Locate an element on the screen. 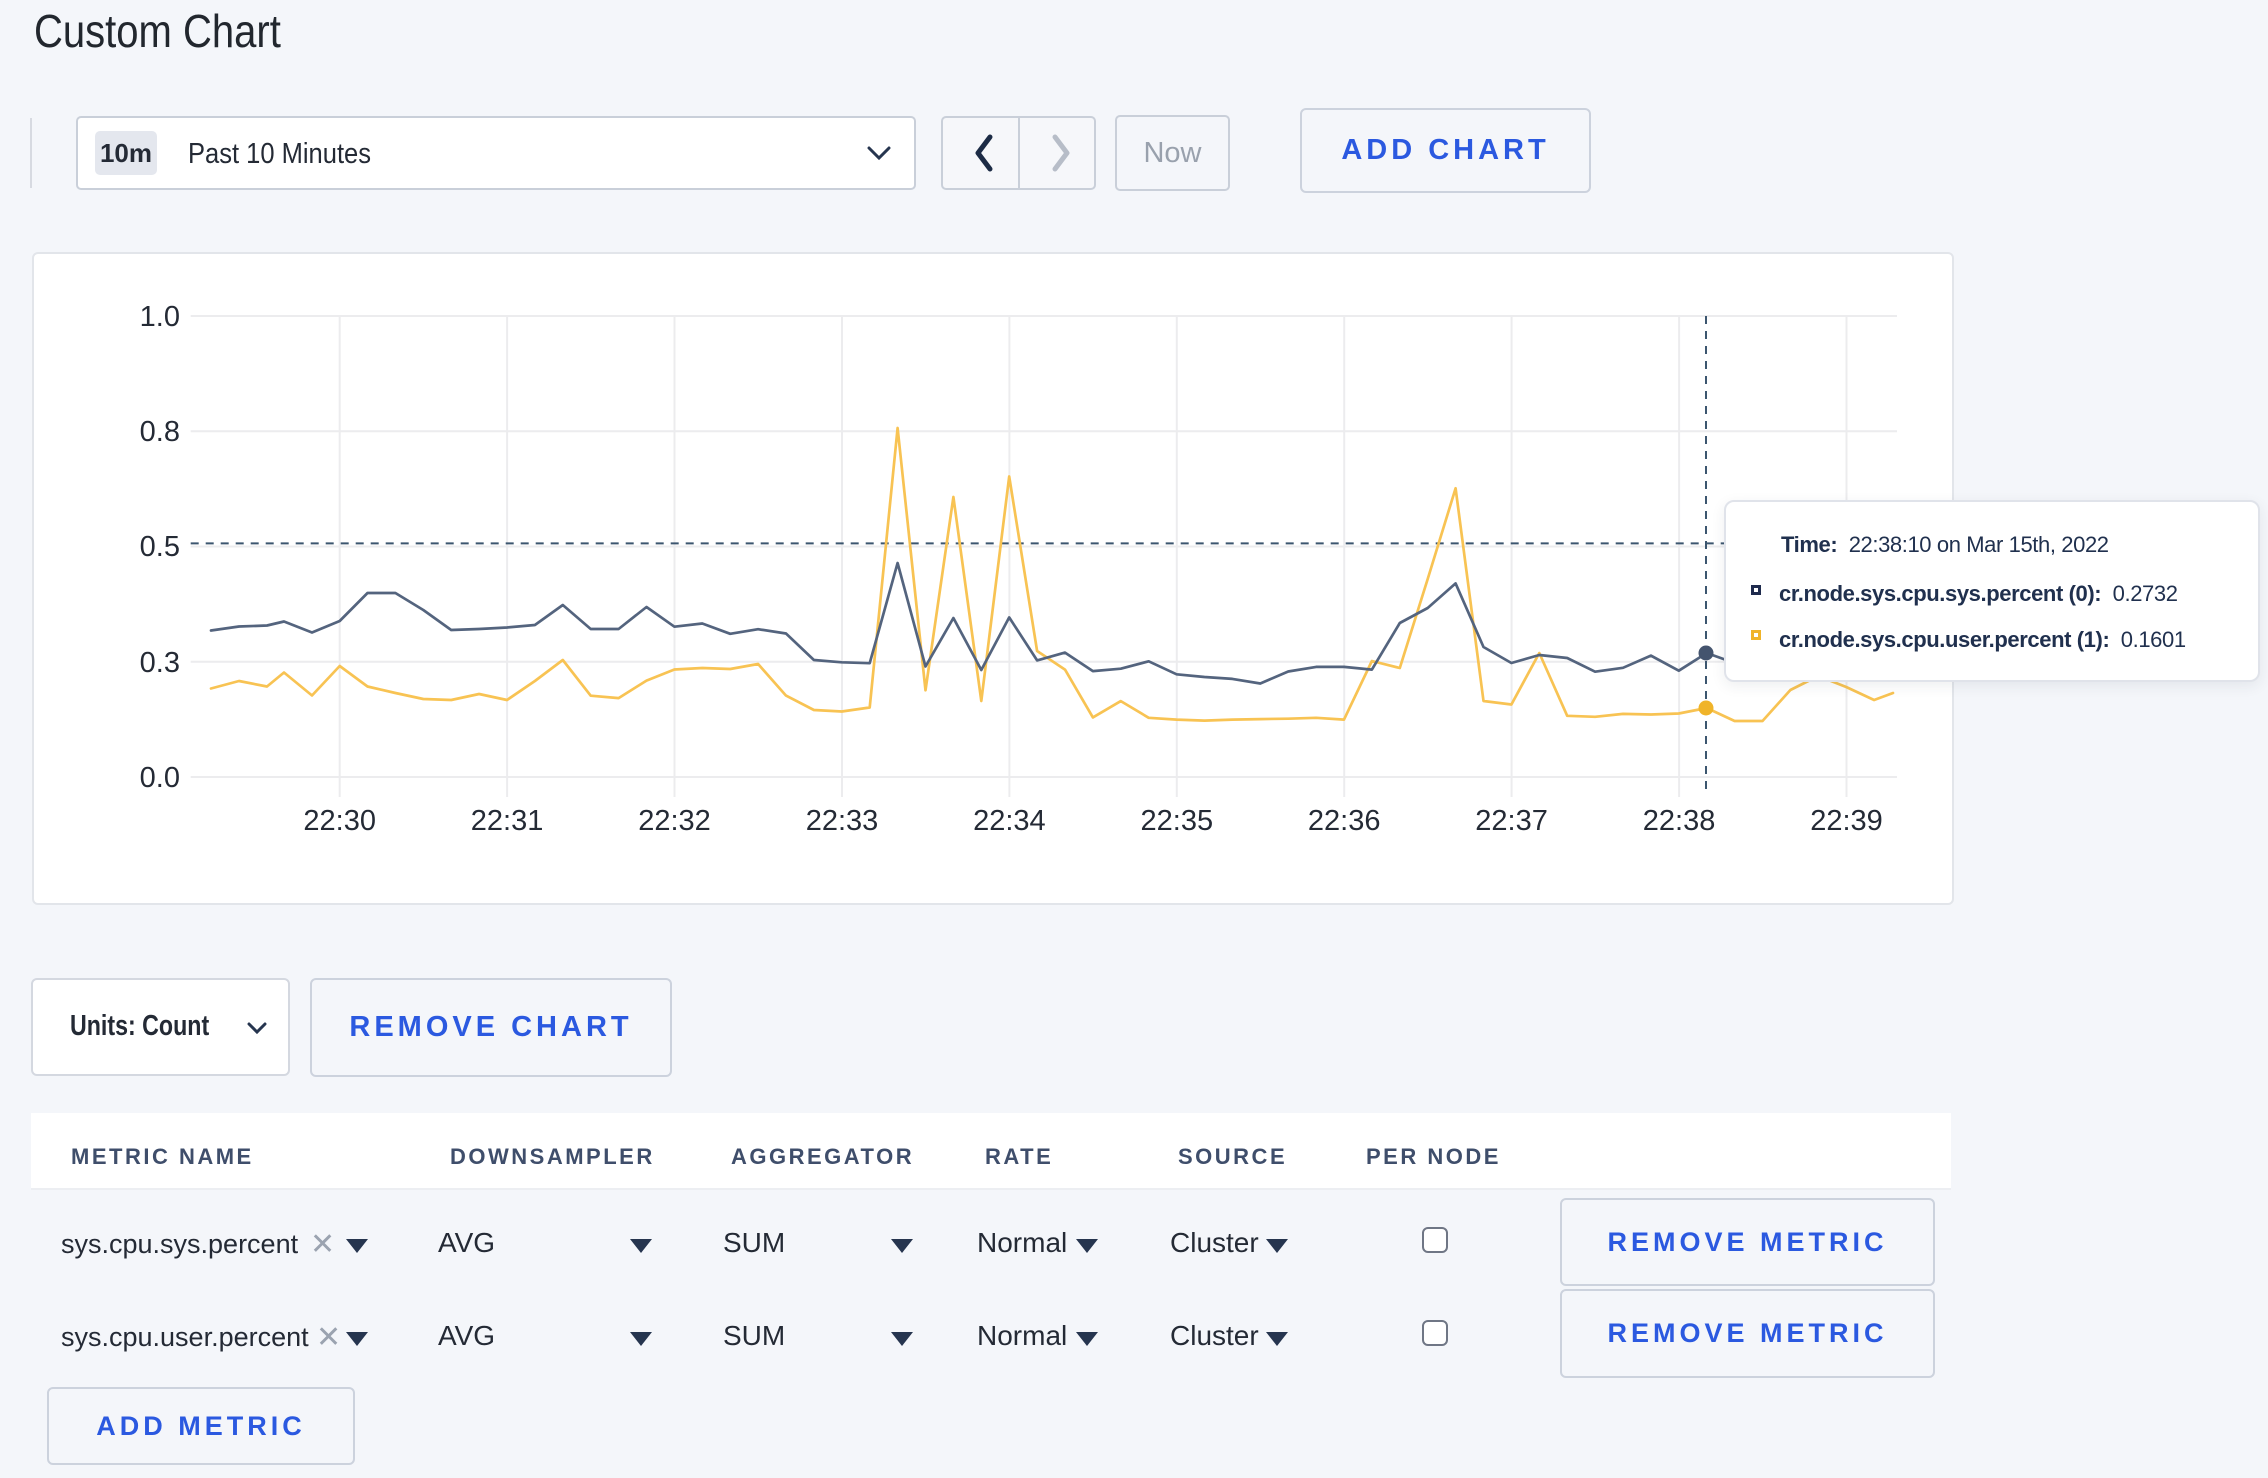  svg-text: 22:36 is located at coordinates (1344, 821).